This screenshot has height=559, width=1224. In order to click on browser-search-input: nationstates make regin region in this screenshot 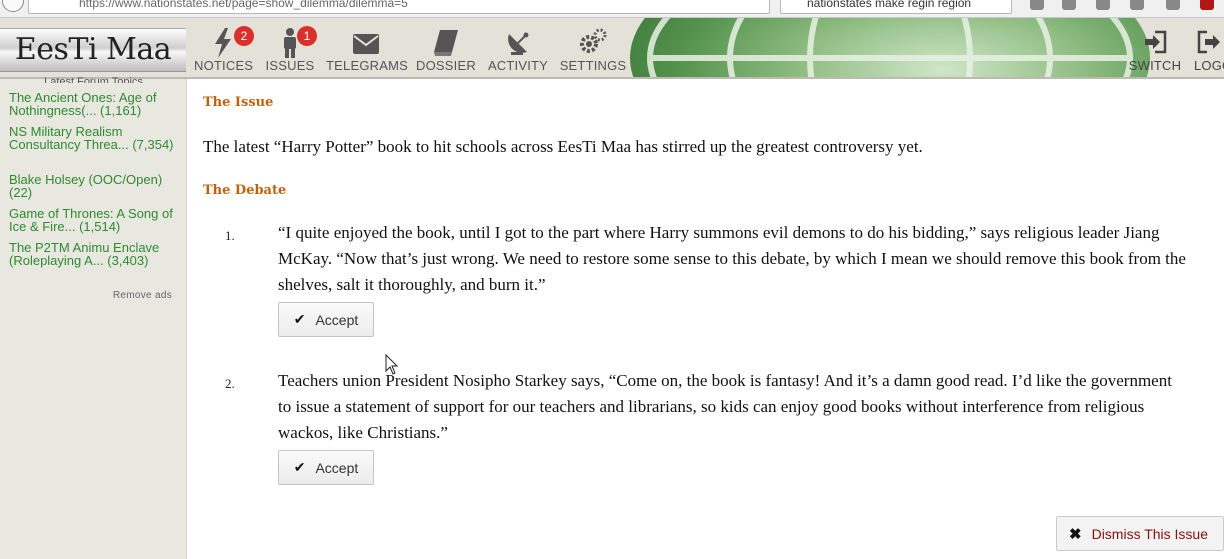, I will do `click(896, 7)`.